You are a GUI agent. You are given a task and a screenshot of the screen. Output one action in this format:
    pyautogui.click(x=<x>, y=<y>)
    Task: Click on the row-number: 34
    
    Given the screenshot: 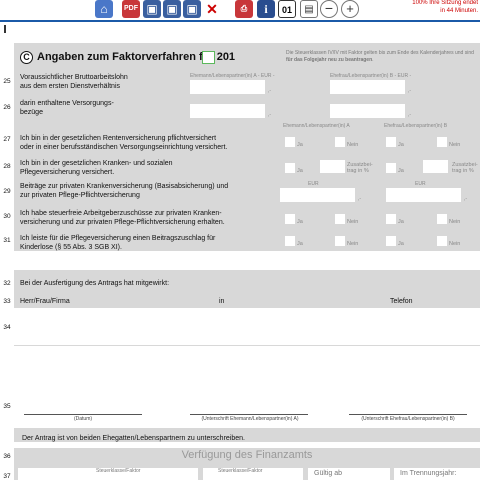 What is the action you would take?
    pyautogui.click(x=7, y=327)
    